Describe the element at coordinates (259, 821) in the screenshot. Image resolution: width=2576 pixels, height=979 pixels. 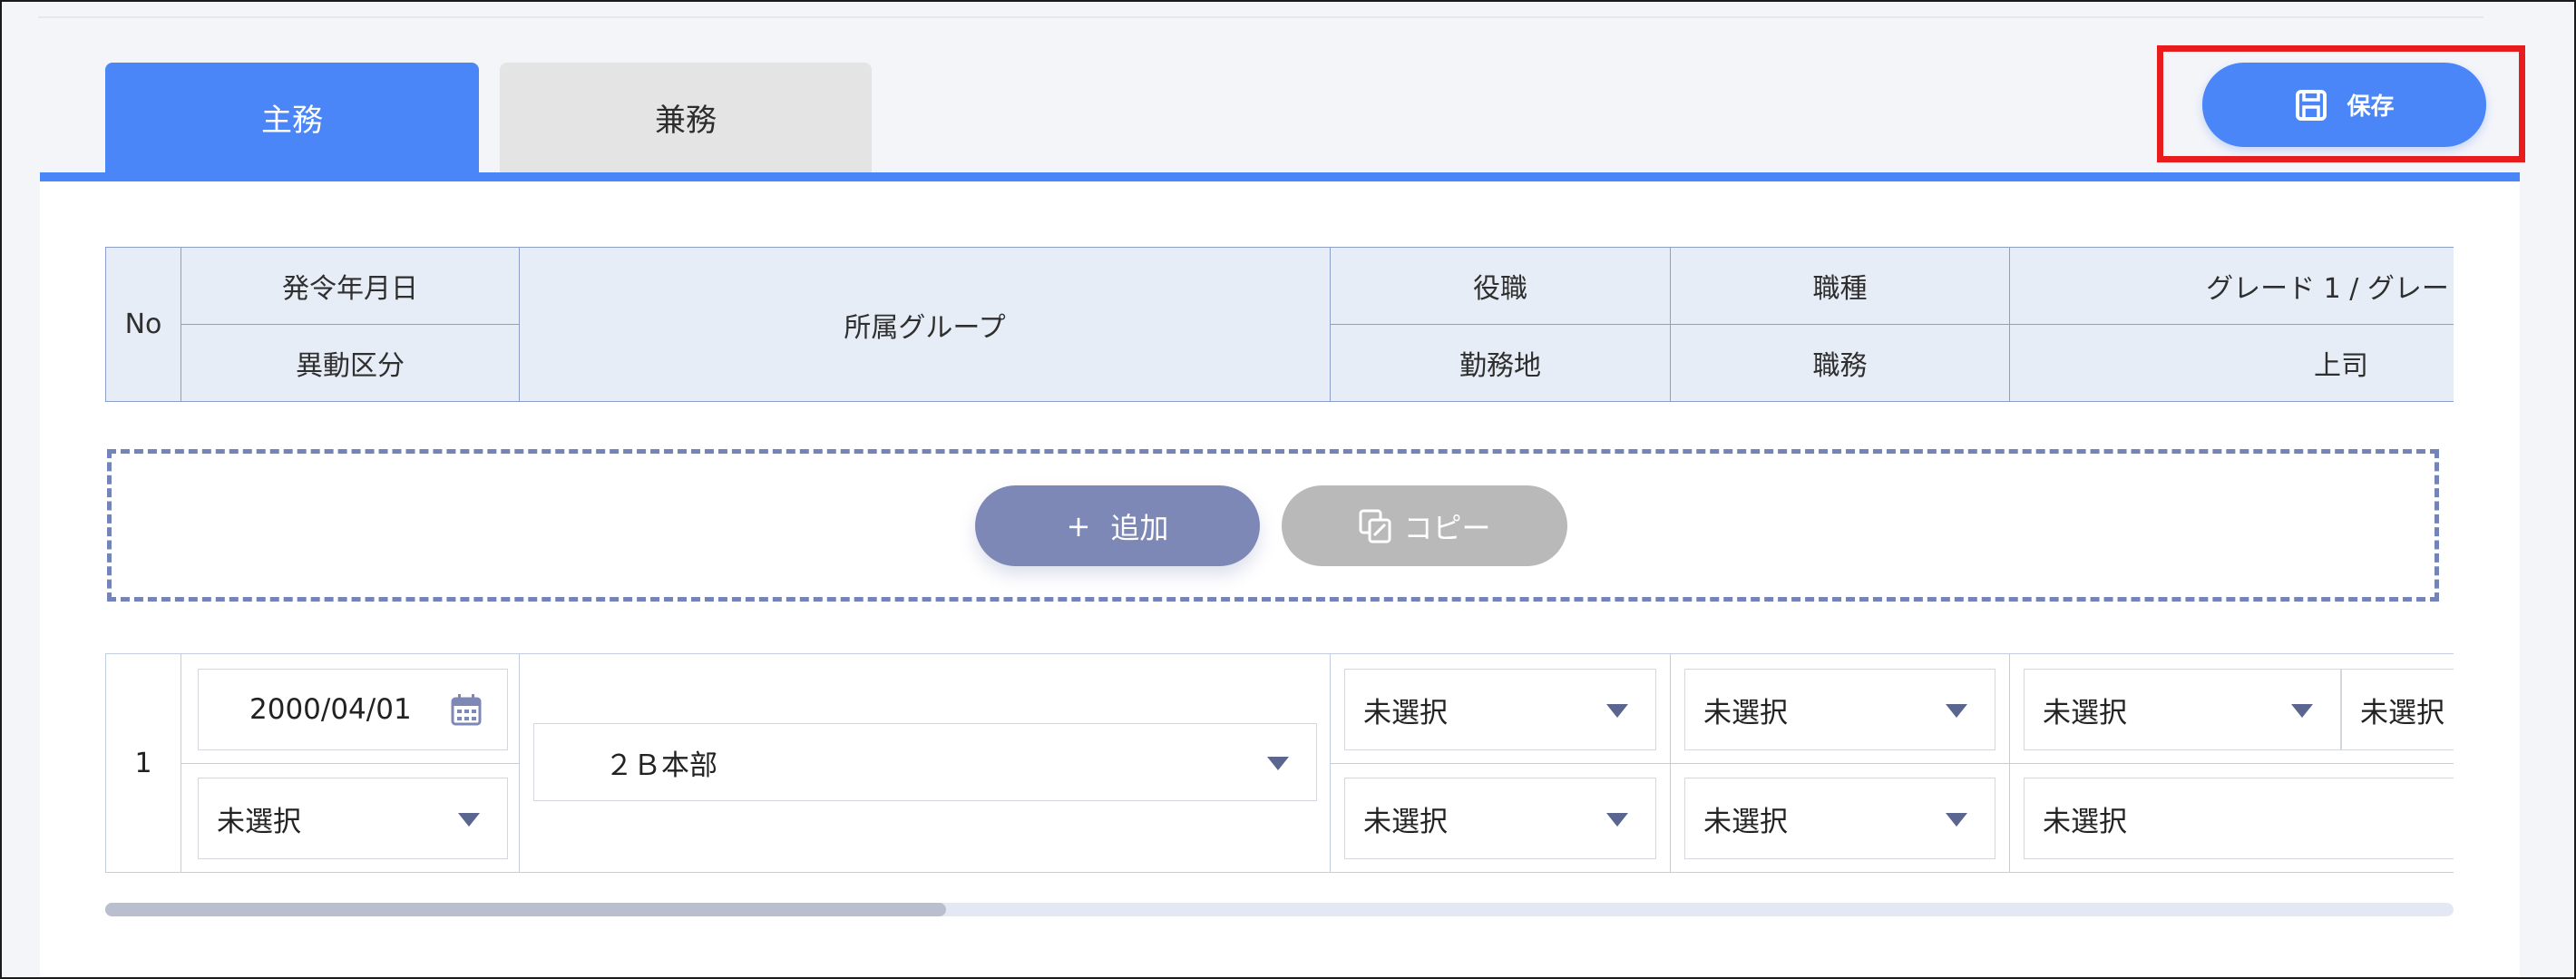
I see `transfer-type-value: 未選択` at that location.